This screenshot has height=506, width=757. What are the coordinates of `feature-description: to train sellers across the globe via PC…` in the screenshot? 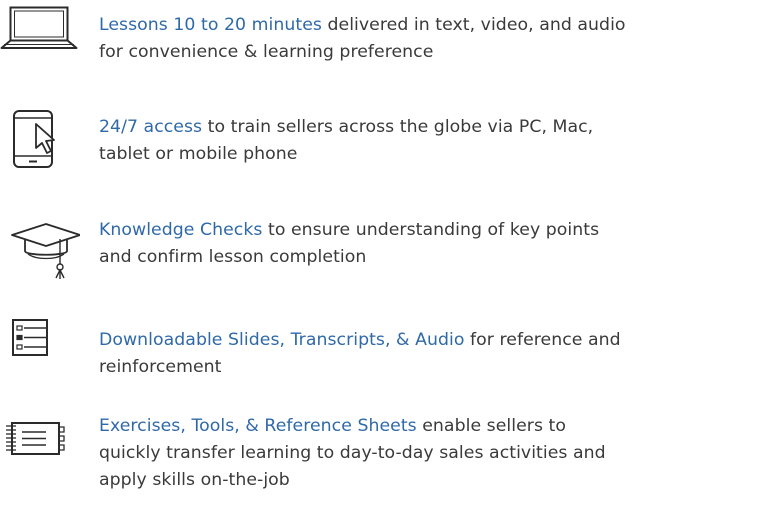 It's located at (398, 127).